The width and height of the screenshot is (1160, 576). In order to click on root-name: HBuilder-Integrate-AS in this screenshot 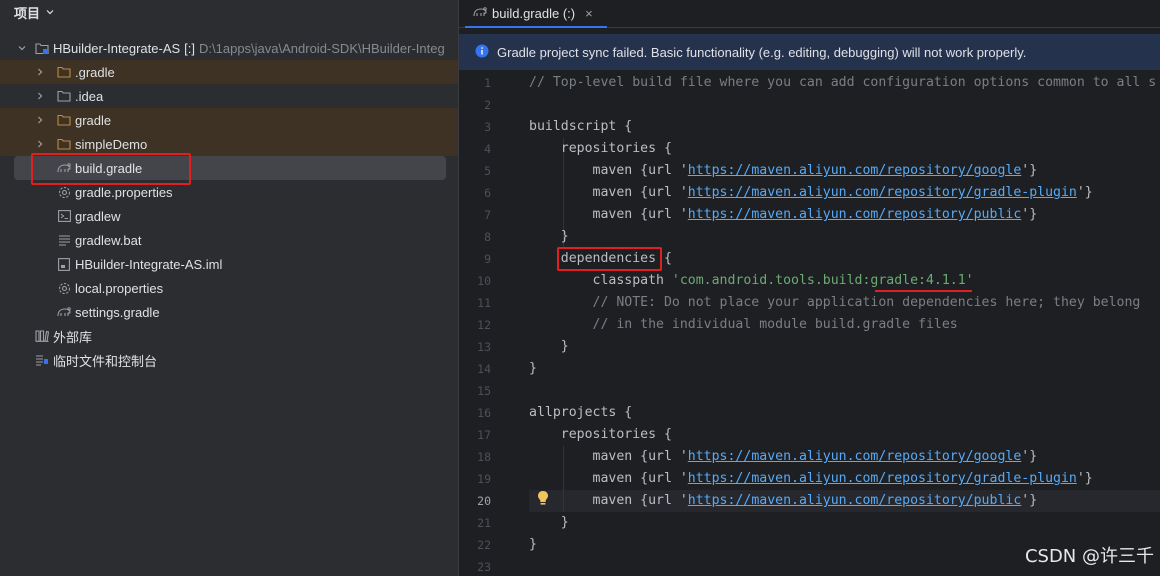, I will do `click(117, 48)`.